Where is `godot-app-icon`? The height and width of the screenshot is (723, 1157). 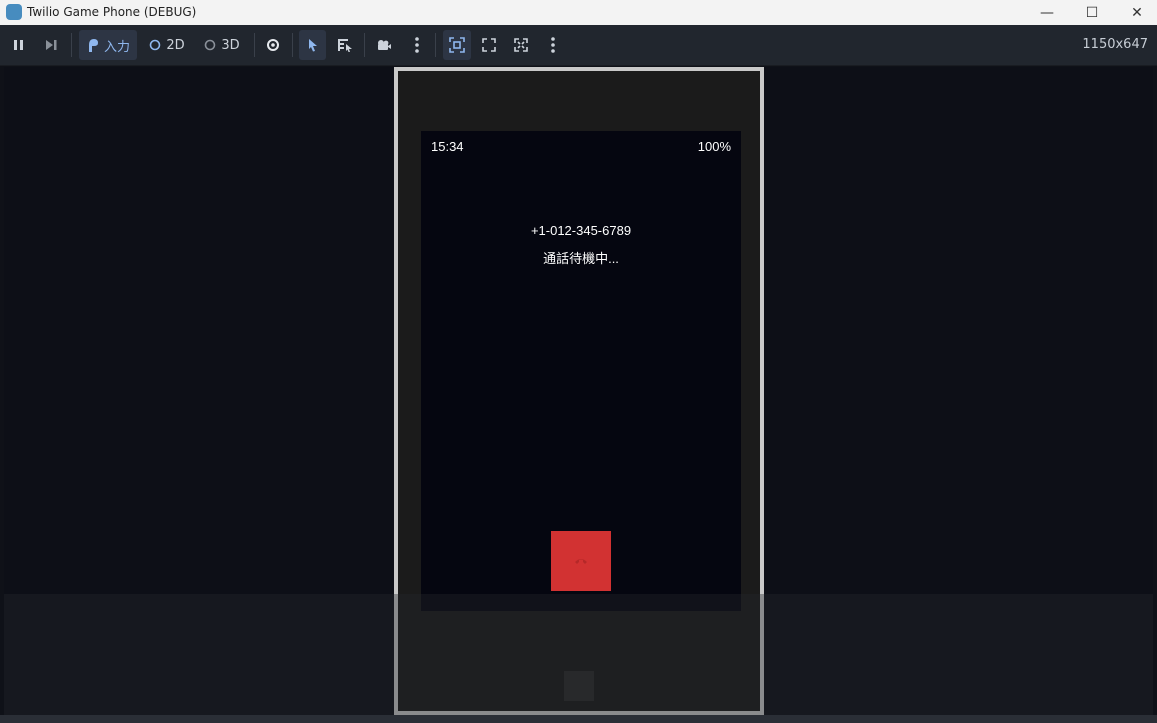
godot-app-icon is located at coordinates (14, 12).